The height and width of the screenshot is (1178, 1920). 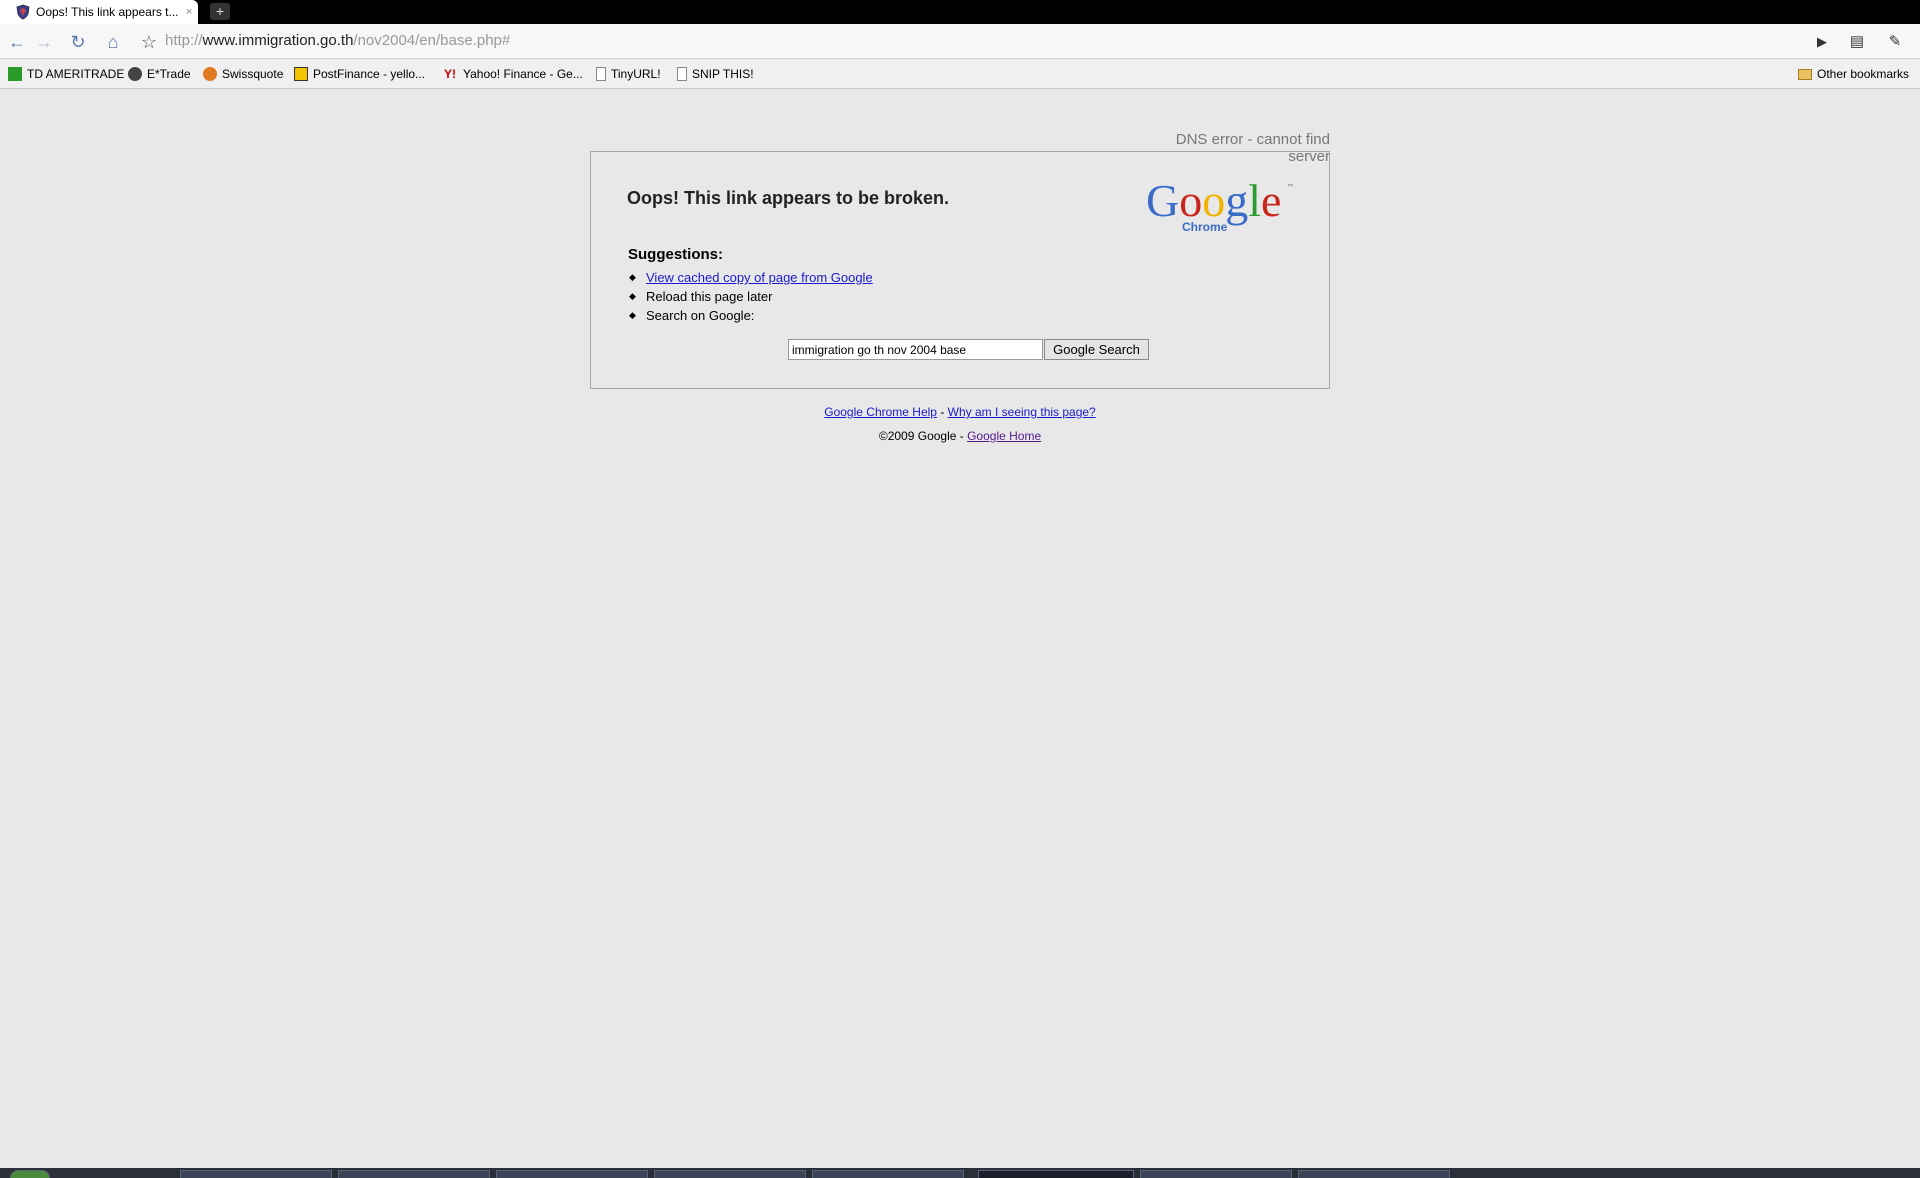 I want to click on bookmark-label: SNIP THIS!, so click(x=723, y=74).